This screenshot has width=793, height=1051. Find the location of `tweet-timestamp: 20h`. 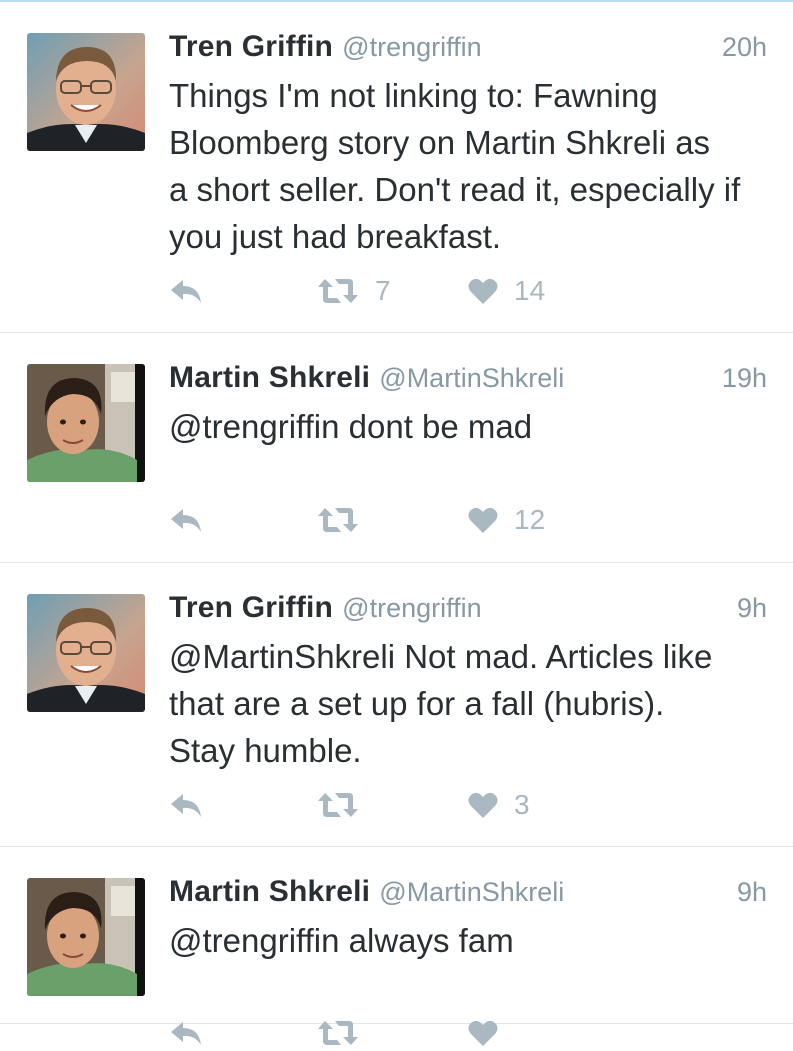

tweet-timestamp: 20h is located at coordinates (744, 47).